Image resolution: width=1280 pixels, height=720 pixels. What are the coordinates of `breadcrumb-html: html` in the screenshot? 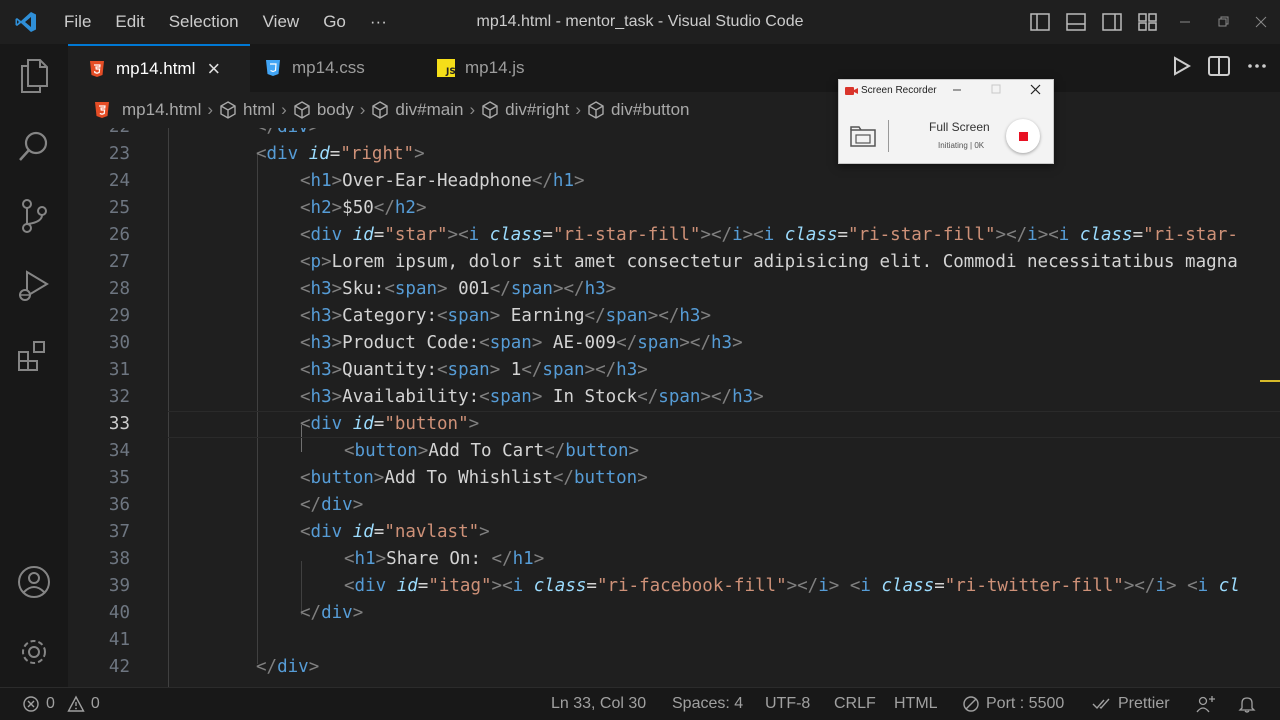 It's located at (247, 110).